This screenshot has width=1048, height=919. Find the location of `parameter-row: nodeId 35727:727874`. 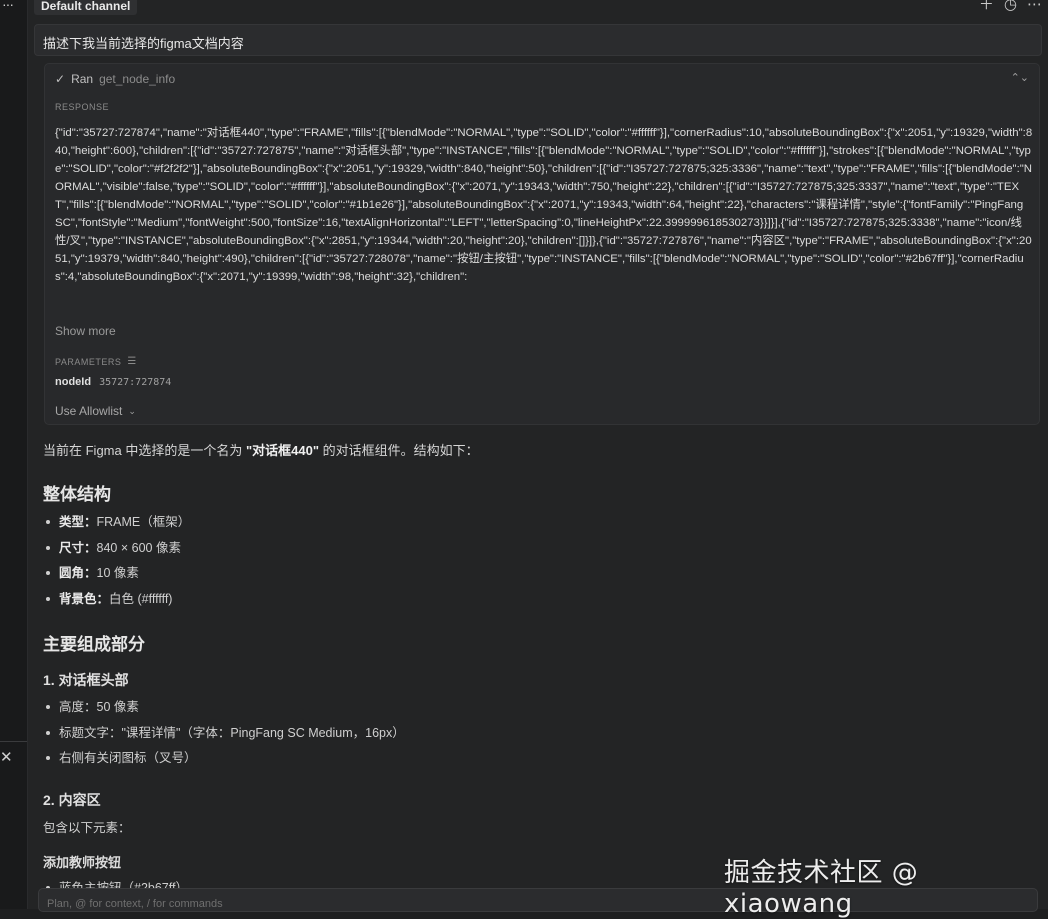

parameter-row: nodeId 35727:727874 is located at coordinates (113, 383).